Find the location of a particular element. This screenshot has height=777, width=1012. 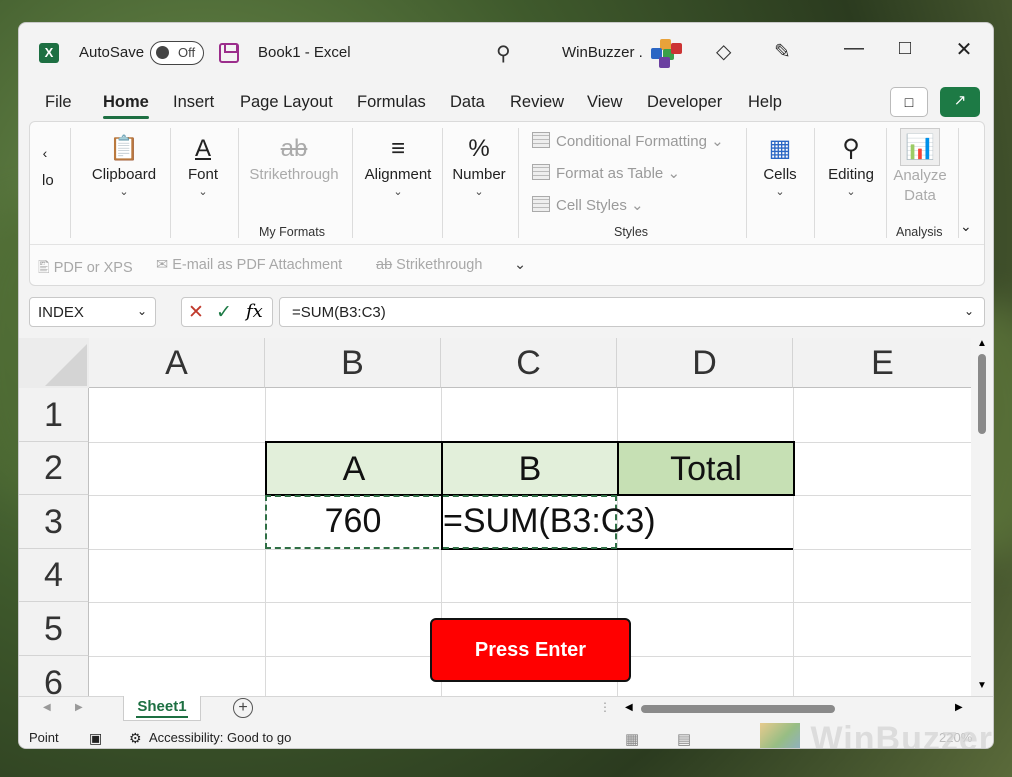

strikethrough-button: ab Strikethrough is located at coordinates (294, 157).